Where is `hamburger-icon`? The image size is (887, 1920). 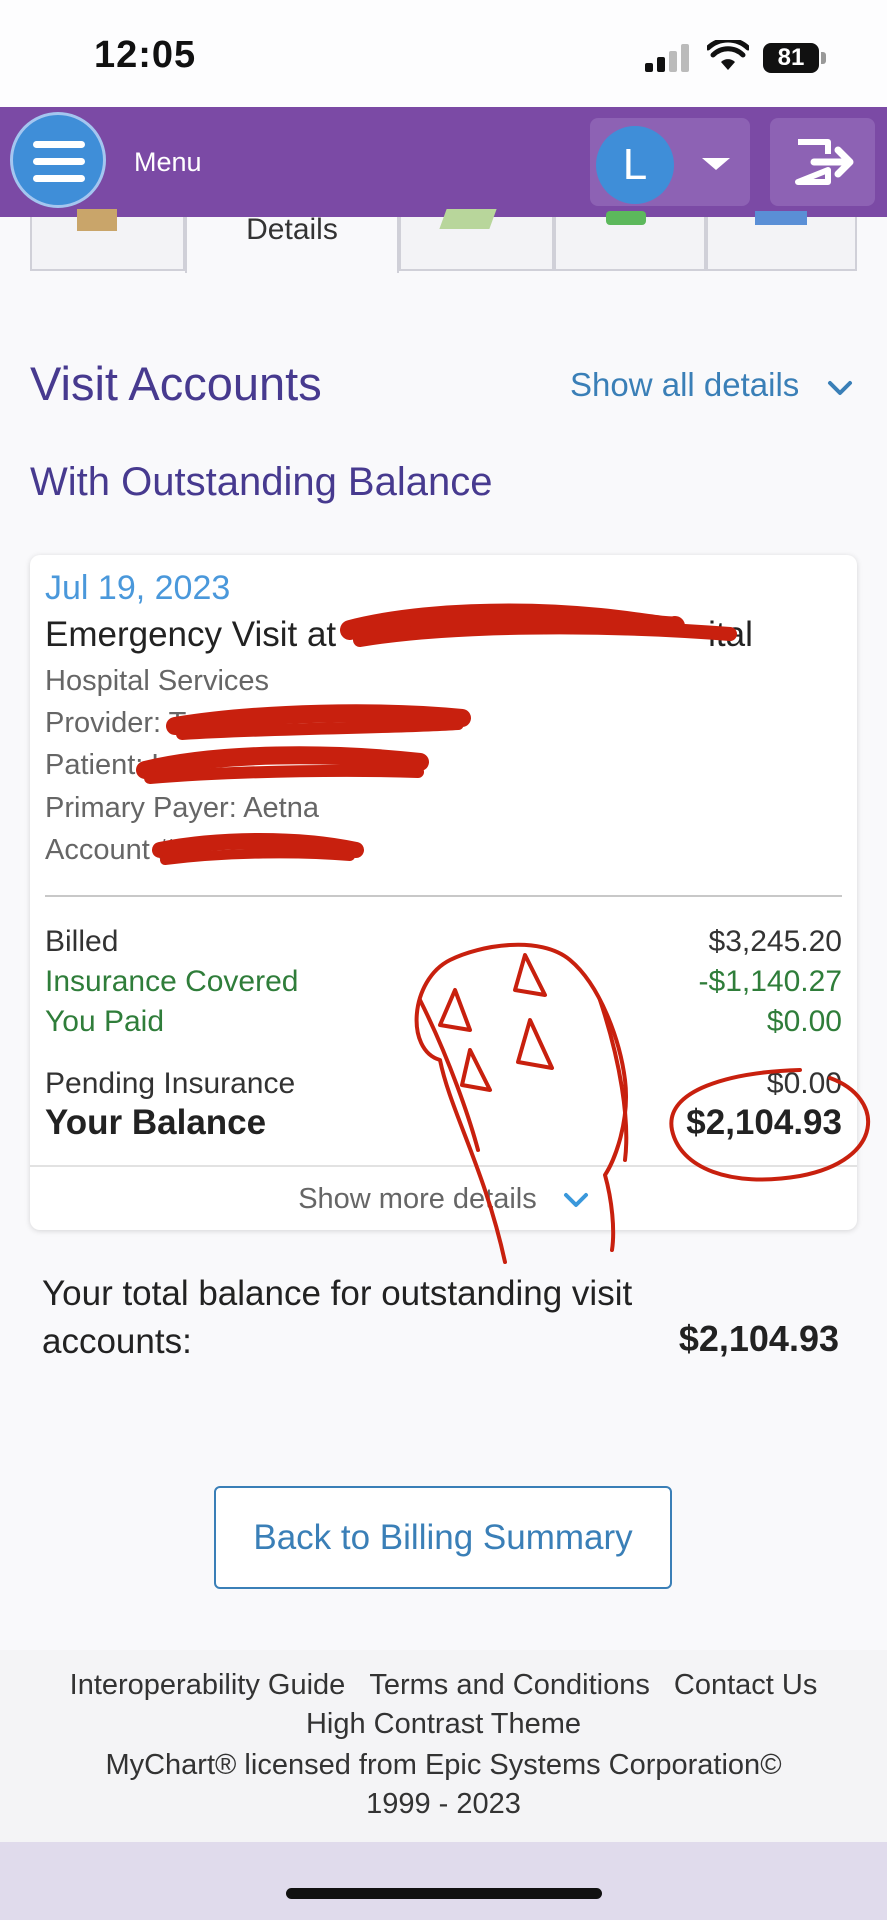 hamburger-icon is located at coordinates (59, 144).